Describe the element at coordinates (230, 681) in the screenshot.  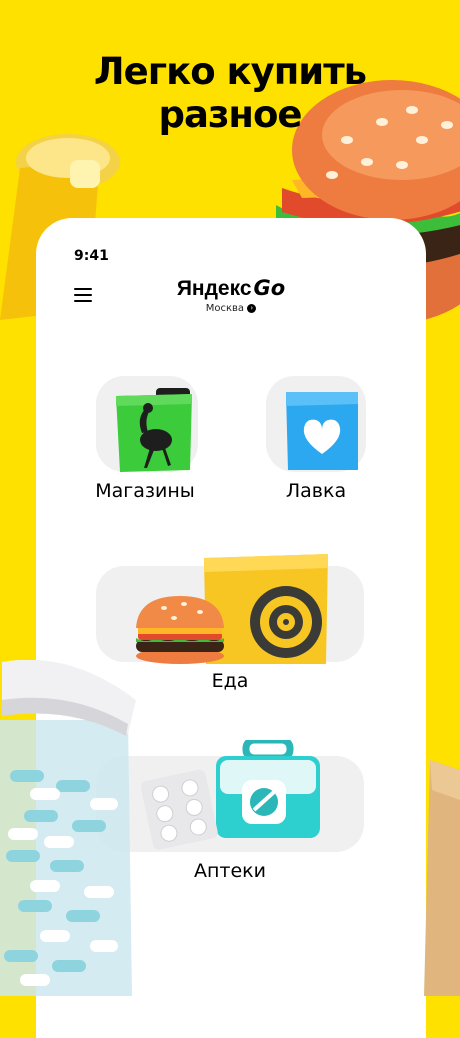
I see `service-label-food: Еда` at that location.